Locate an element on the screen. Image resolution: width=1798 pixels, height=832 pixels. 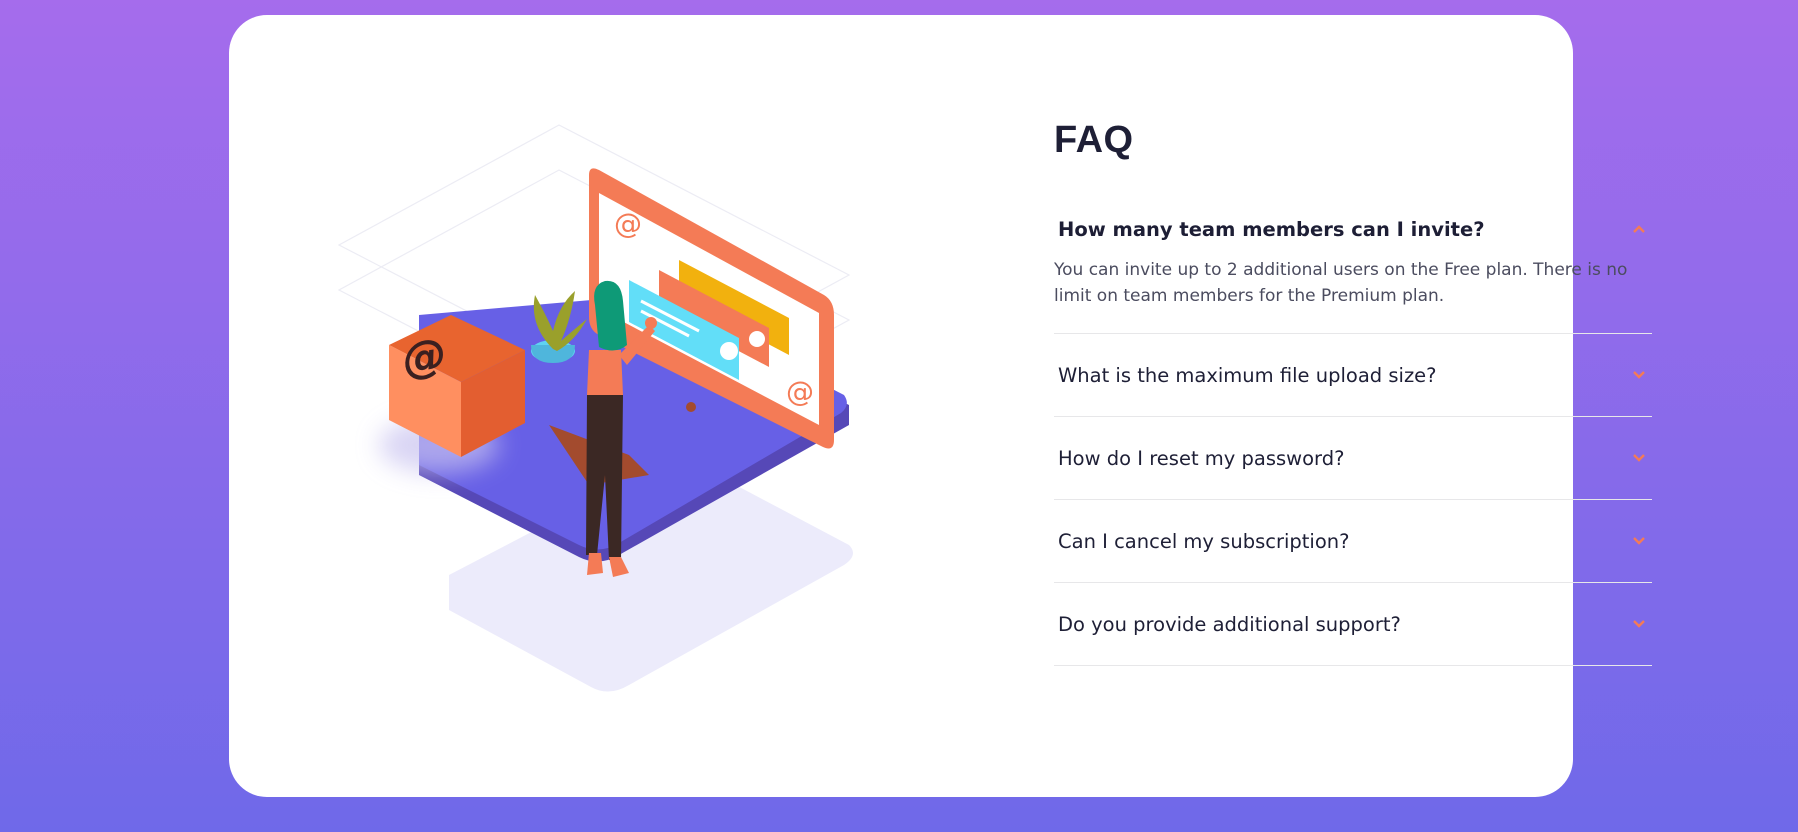
faq-question-row: What is the maximum file upload size? is located at coordinates (1353, 375).